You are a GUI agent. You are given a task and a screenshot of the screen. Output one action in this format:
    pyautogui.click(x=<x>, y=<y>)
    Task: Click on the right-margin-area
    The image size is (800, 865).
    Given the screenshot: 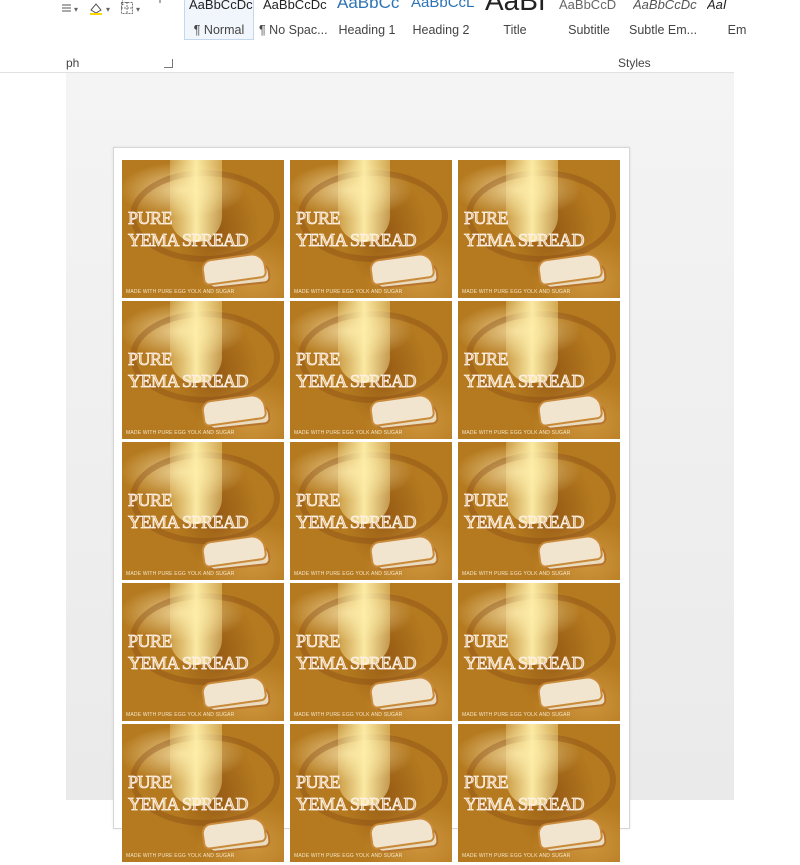 What is the action you would take?
    pyautogui.click(x=767, y=400)
    